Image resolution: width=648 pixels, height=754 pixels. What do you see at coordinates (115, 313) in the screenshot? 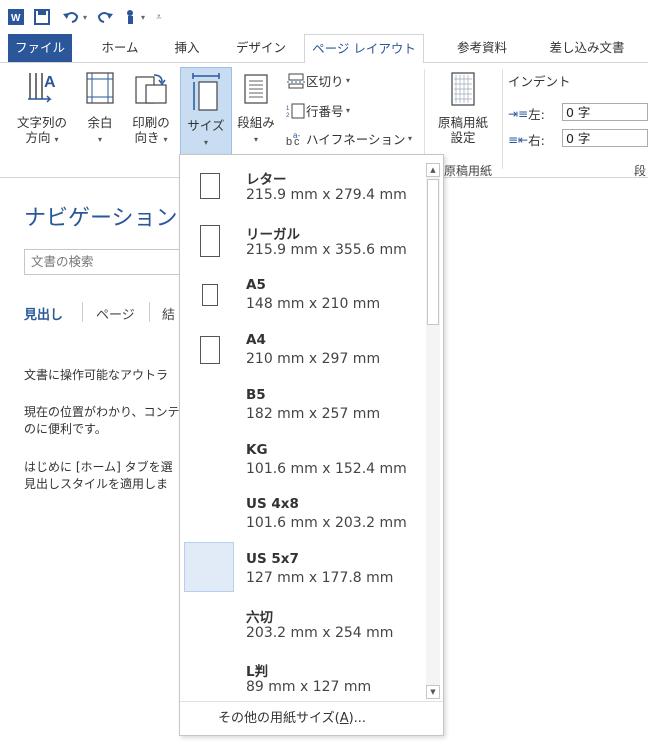
I see `nav-tab-pages: ページ` at bounding box center [115, 313].